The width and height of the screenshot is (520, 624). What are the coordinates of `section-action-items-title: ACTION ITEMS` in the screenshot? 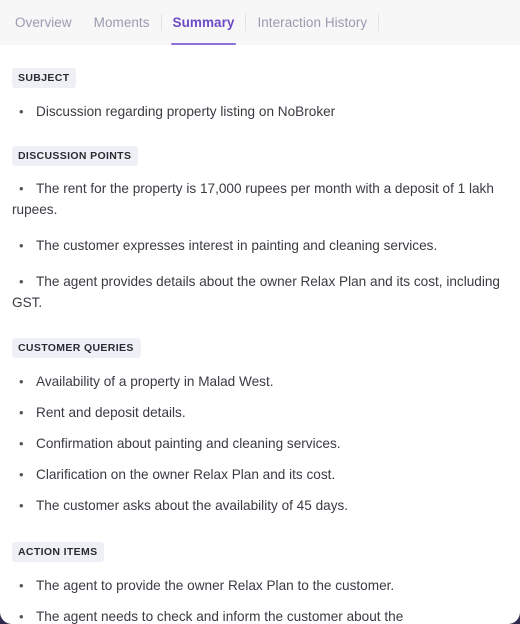 It's located at (58, 552).